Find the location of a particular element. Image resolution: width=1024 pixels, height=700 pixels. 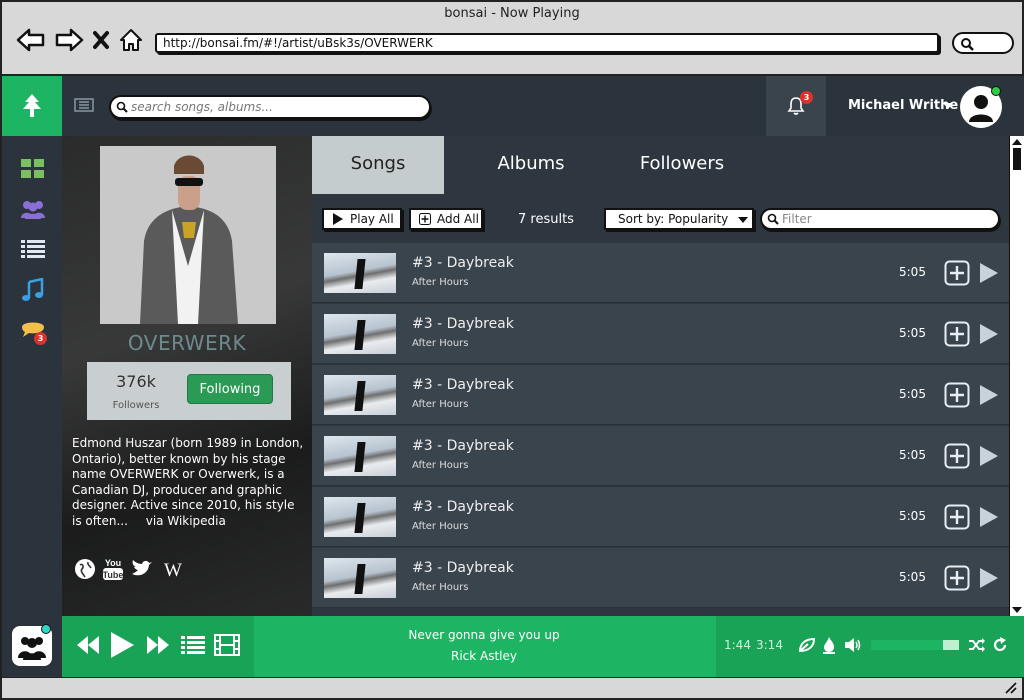

bonsai-logo is located at coordinates (32, 106).